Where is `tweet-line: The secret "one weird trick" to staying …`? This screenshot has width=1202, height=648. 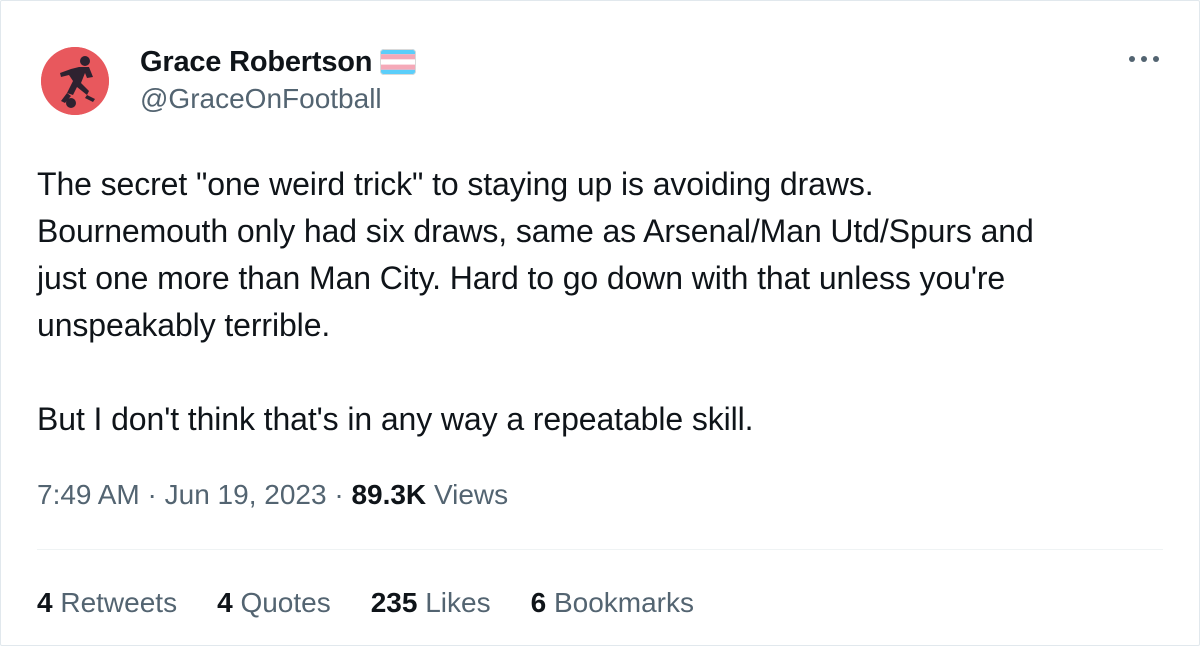
tweet-line: The secret "one weird trick" to staying … is located at coordinates (455, 184).